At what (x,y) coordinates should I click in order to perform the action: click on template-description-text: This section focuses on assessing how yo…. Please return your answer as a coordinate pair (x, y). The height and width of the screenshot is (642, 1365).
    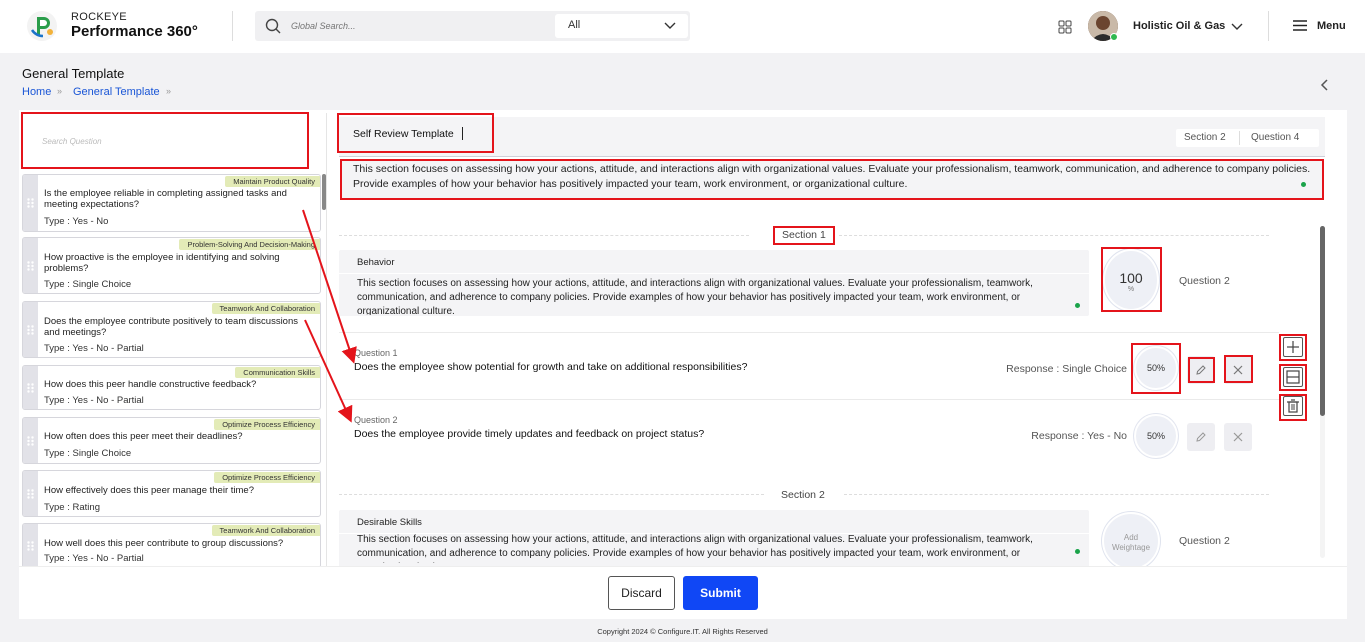
    Looking at the image, I should click on (832, 176).